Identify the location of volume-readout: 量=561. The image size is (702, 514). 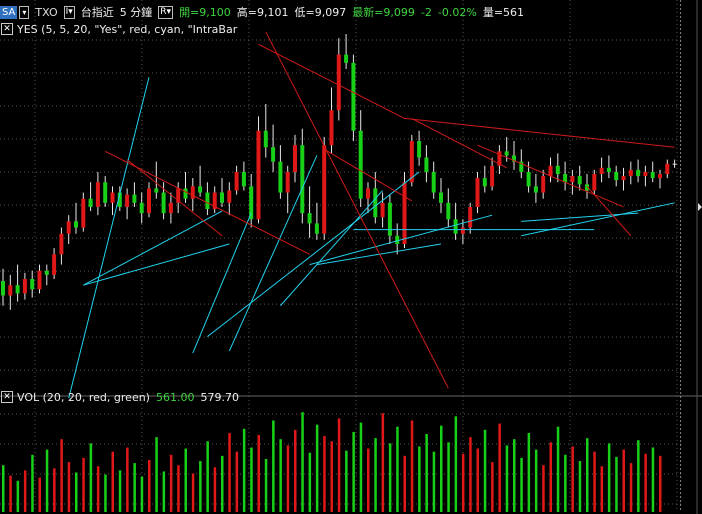
(503, 12).